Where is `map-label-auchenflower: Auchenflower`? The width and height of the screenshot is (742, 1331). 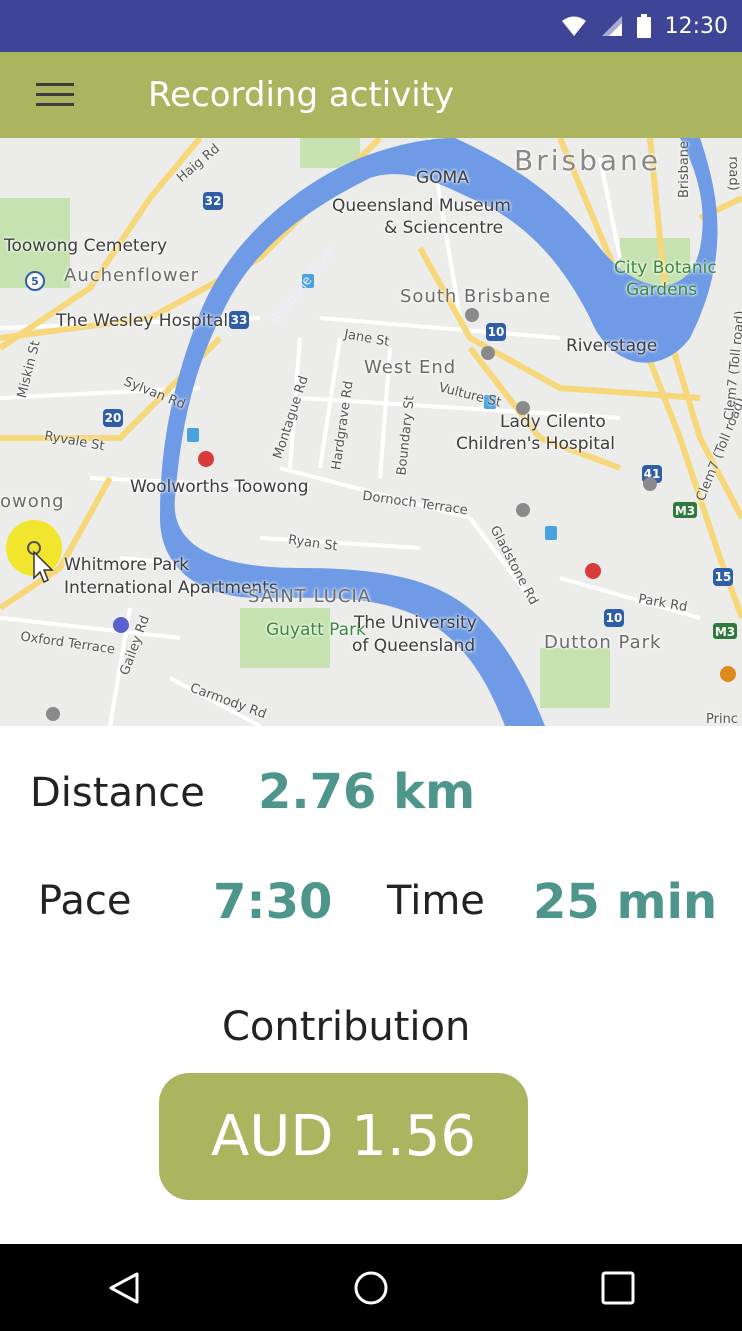 map-label-auchenflower: Auchenflower is located at coordinates (132, 275).